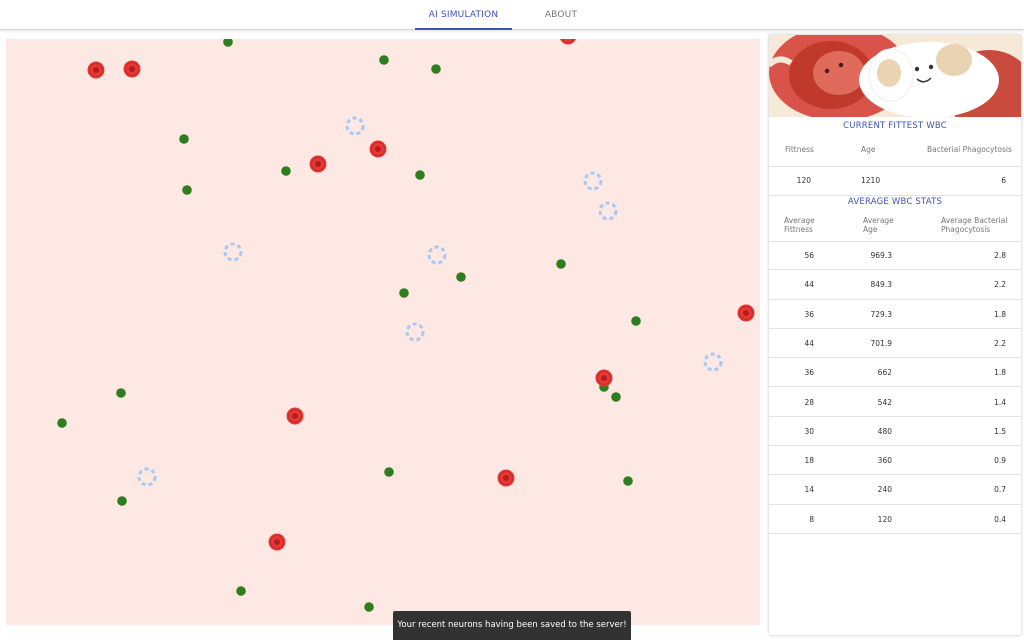 The height and width of the screenshot is (640, 1024). What do you see at coordinates (895, 202) in the screenshot?
I see `average-wbc-title: AVERAGE WBC STATS` at bounding box center [895, 202].